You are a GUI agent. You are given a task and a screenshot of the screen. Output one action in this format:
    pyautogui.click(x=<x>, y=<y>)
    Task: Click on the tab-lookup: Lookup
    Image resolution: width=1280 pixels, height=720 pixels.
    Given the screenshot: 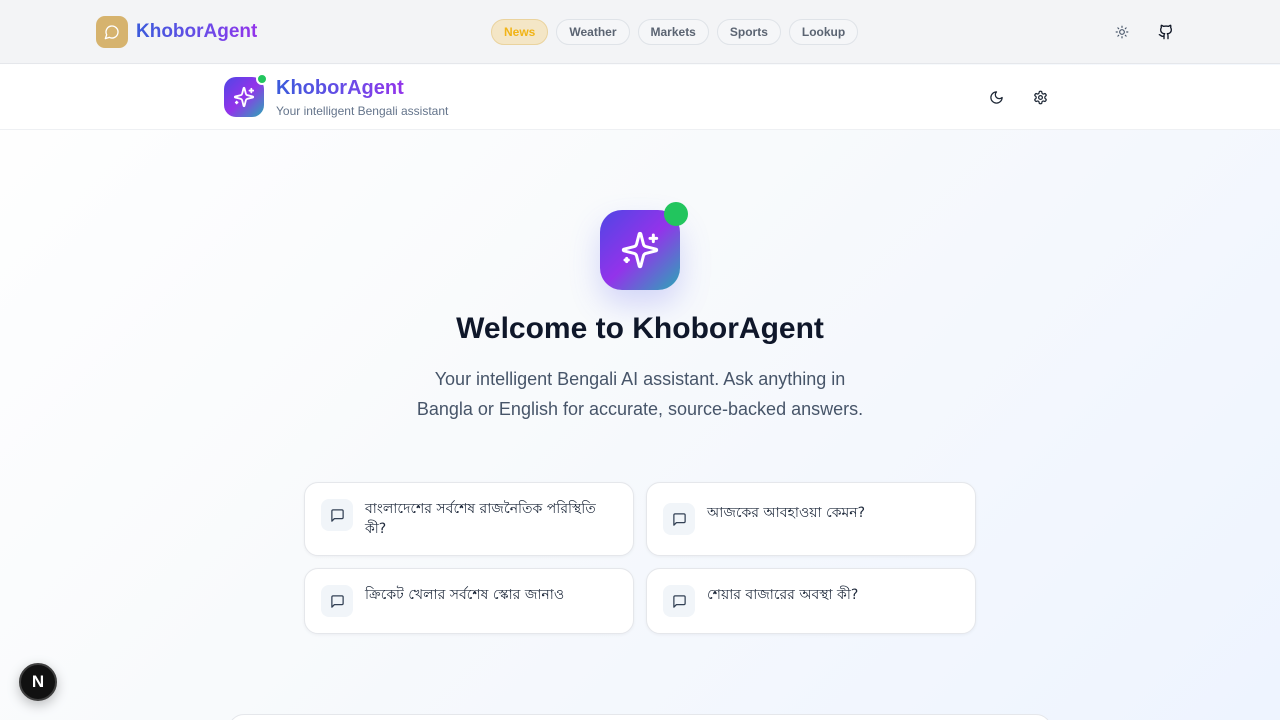 What is the action you would take?
    pyautogui.click(x=823, y=32)
    